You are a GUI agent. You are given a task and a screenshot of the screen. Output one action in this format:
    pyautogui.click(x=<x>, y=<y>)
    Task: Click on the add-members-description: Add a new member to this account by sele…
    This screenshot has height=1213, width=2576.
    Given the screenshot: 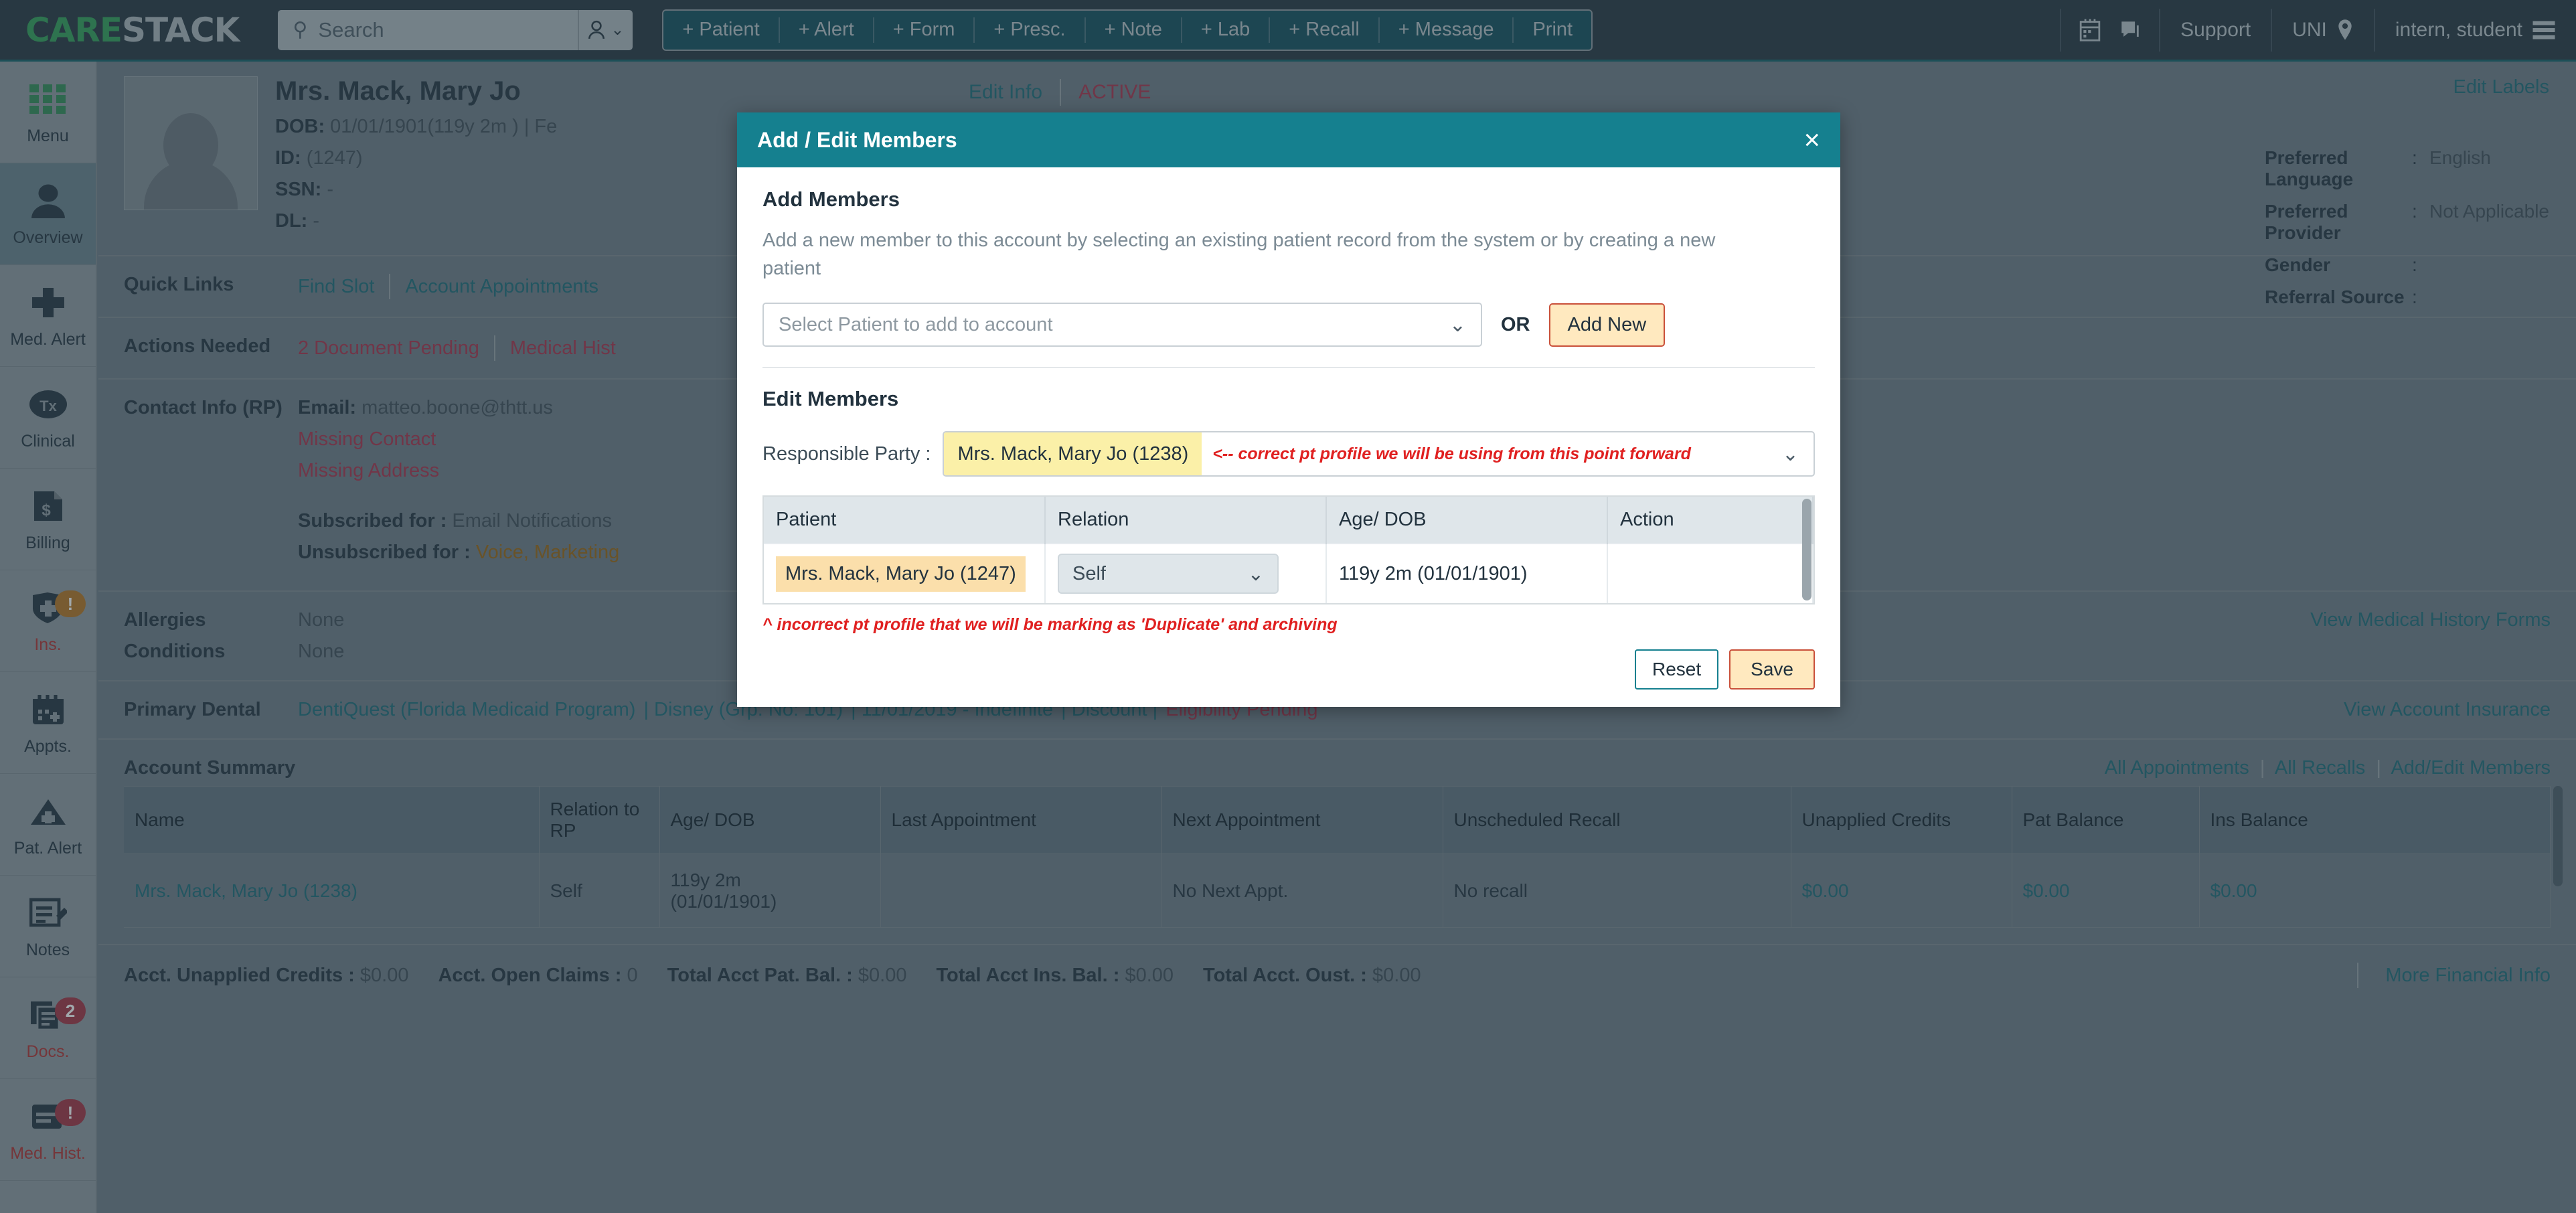 What is the action you would take?
    pyautogui.click(x=1239, y=255)
    